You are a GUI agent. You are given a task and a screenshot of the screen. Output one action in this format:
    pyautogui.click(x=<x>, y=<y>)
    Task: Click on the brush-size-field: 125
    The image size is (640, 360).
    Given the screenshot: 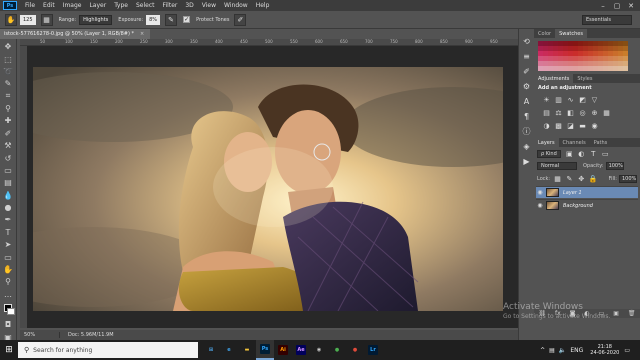 What is the action you would take?
    pyautogui.click(x=28, y=19)
    